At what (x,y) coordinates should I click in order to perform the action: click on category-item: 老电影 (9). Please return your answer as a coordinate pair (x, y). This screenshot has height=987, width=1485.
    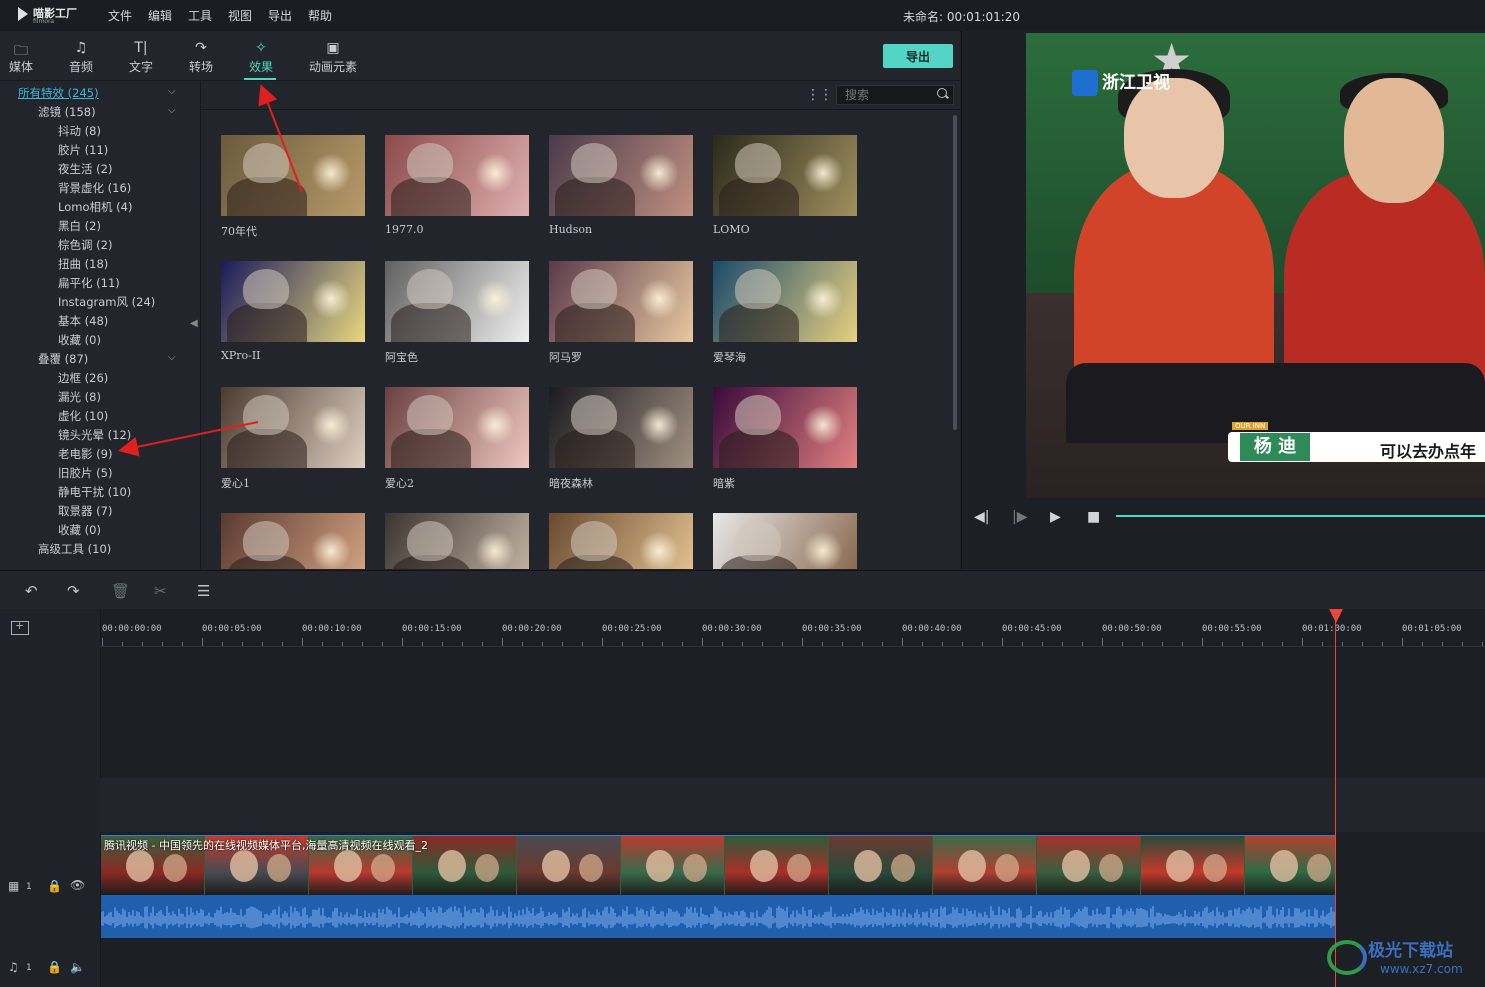
    Looking at the image, I should click on (85, 454).